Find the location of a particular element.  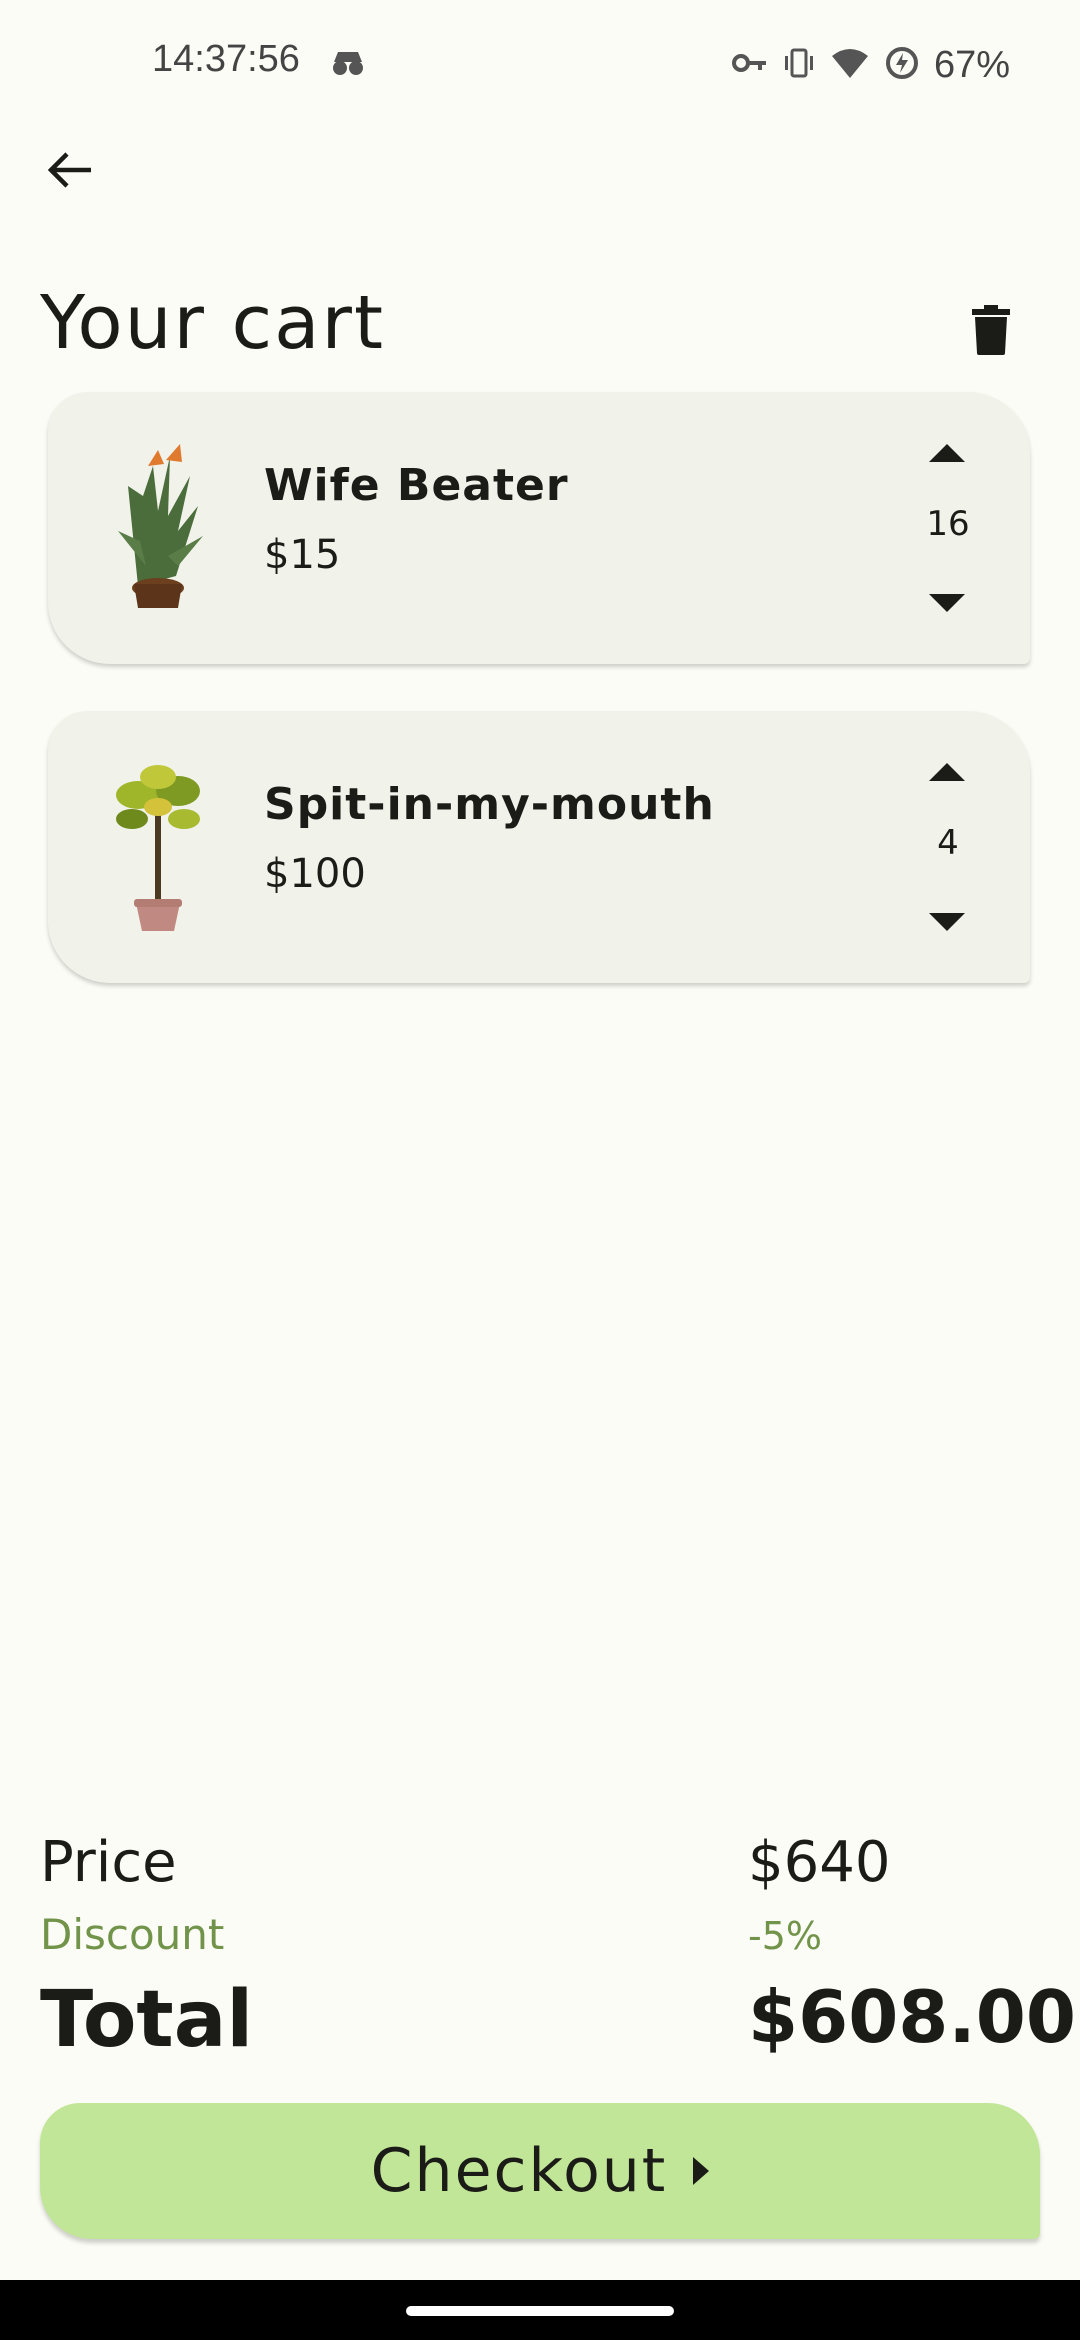

status-icons: 67% is located at coordinates (870, 65).